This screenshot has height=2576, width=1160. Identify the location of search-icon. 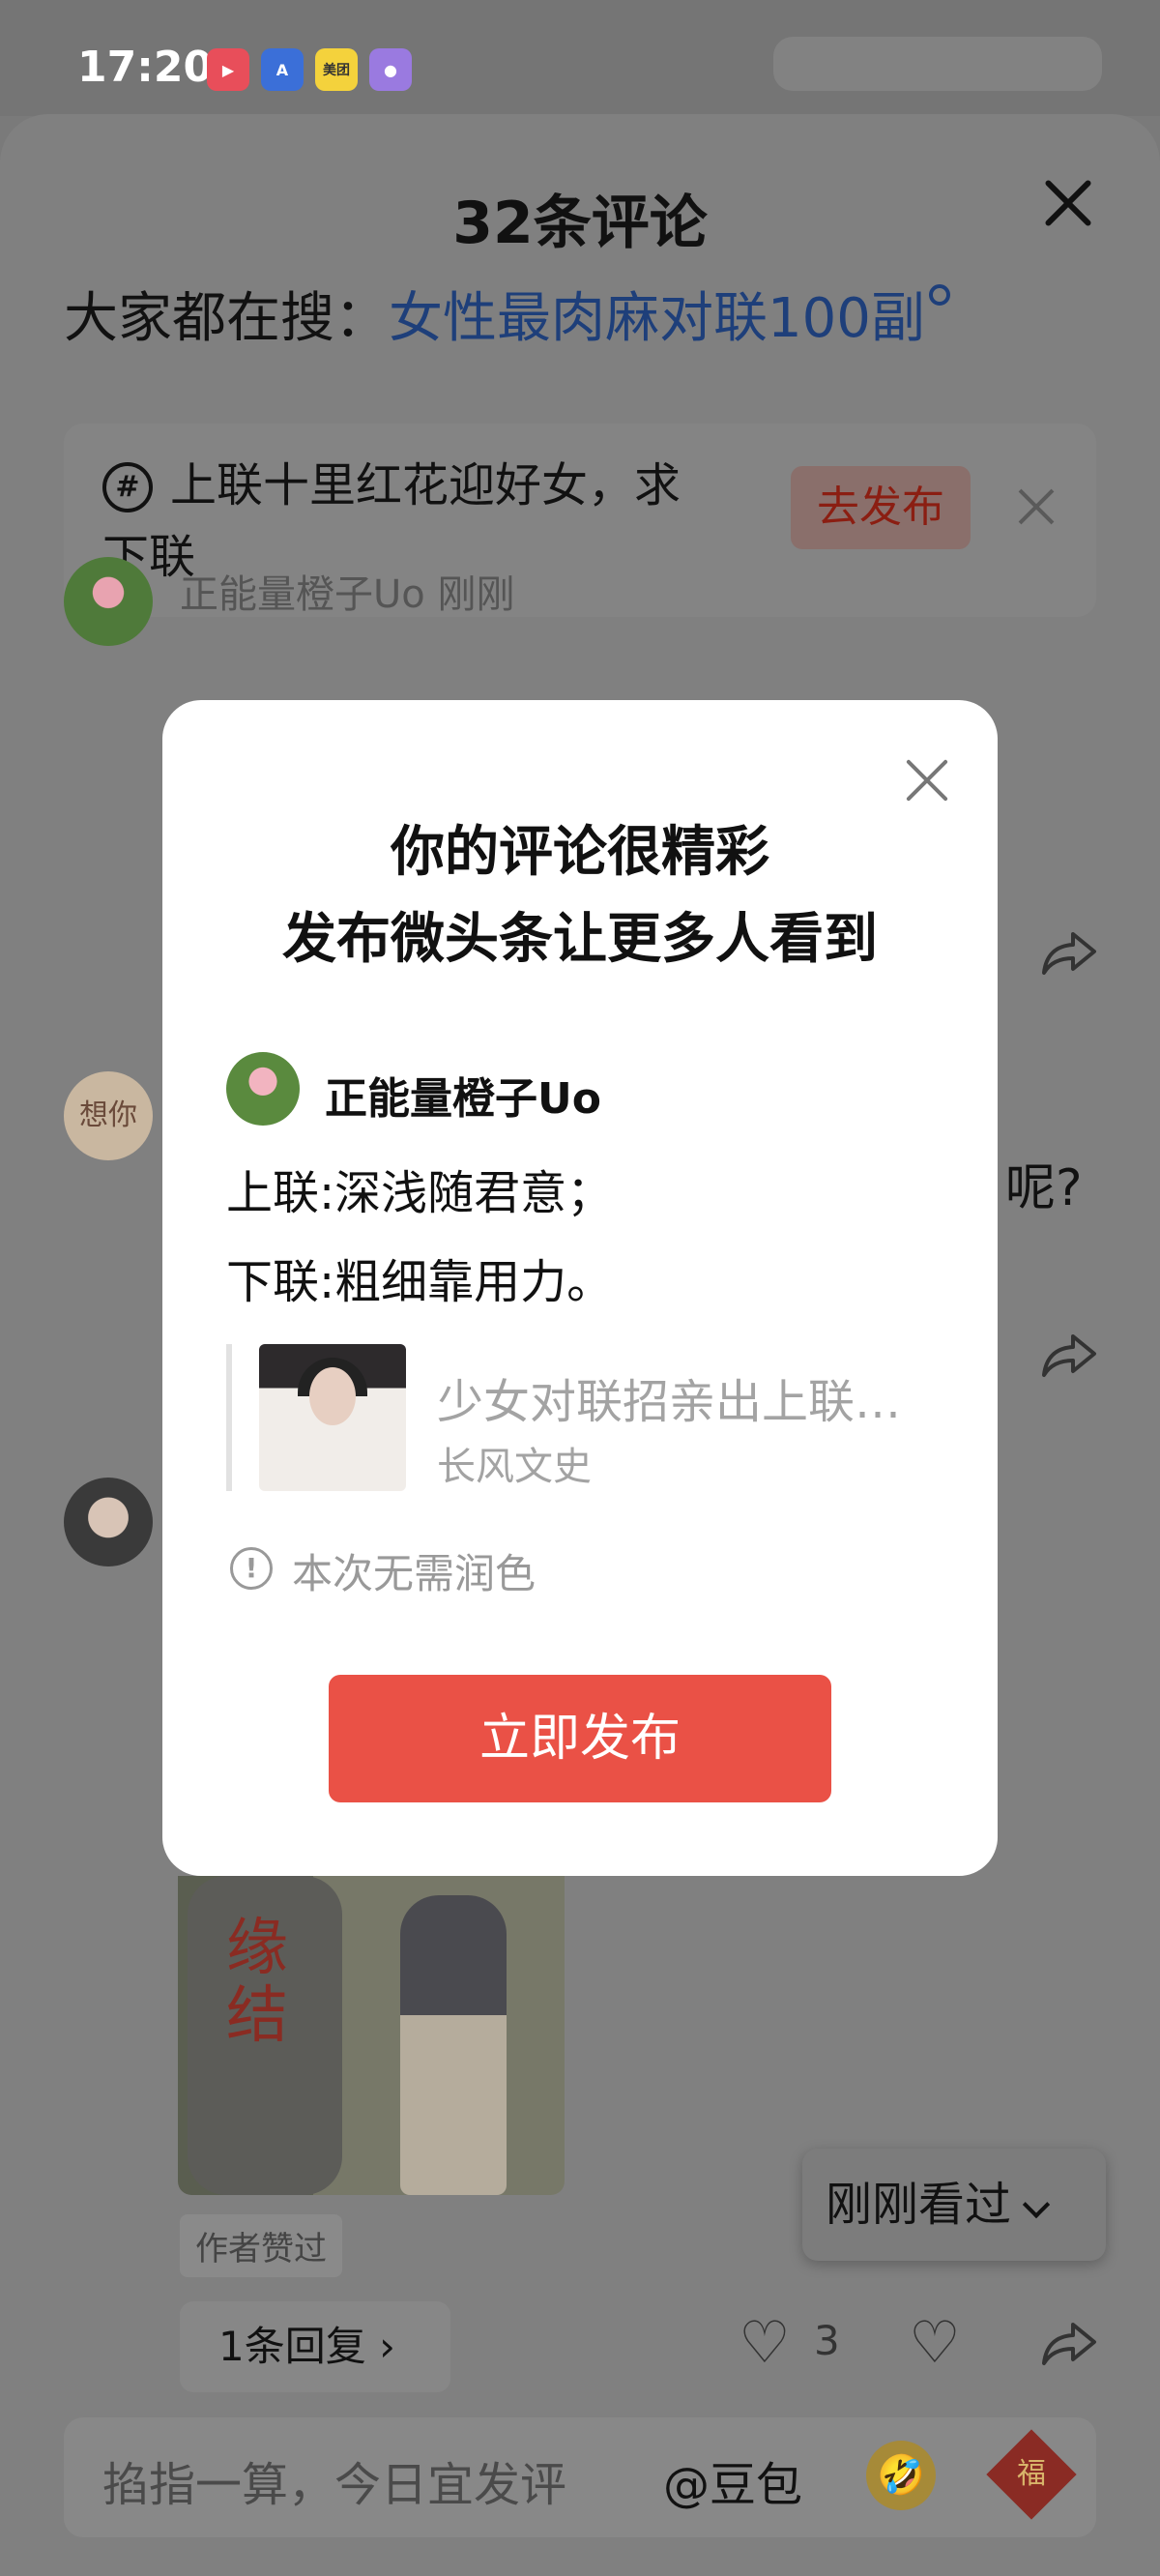
(939, 295).